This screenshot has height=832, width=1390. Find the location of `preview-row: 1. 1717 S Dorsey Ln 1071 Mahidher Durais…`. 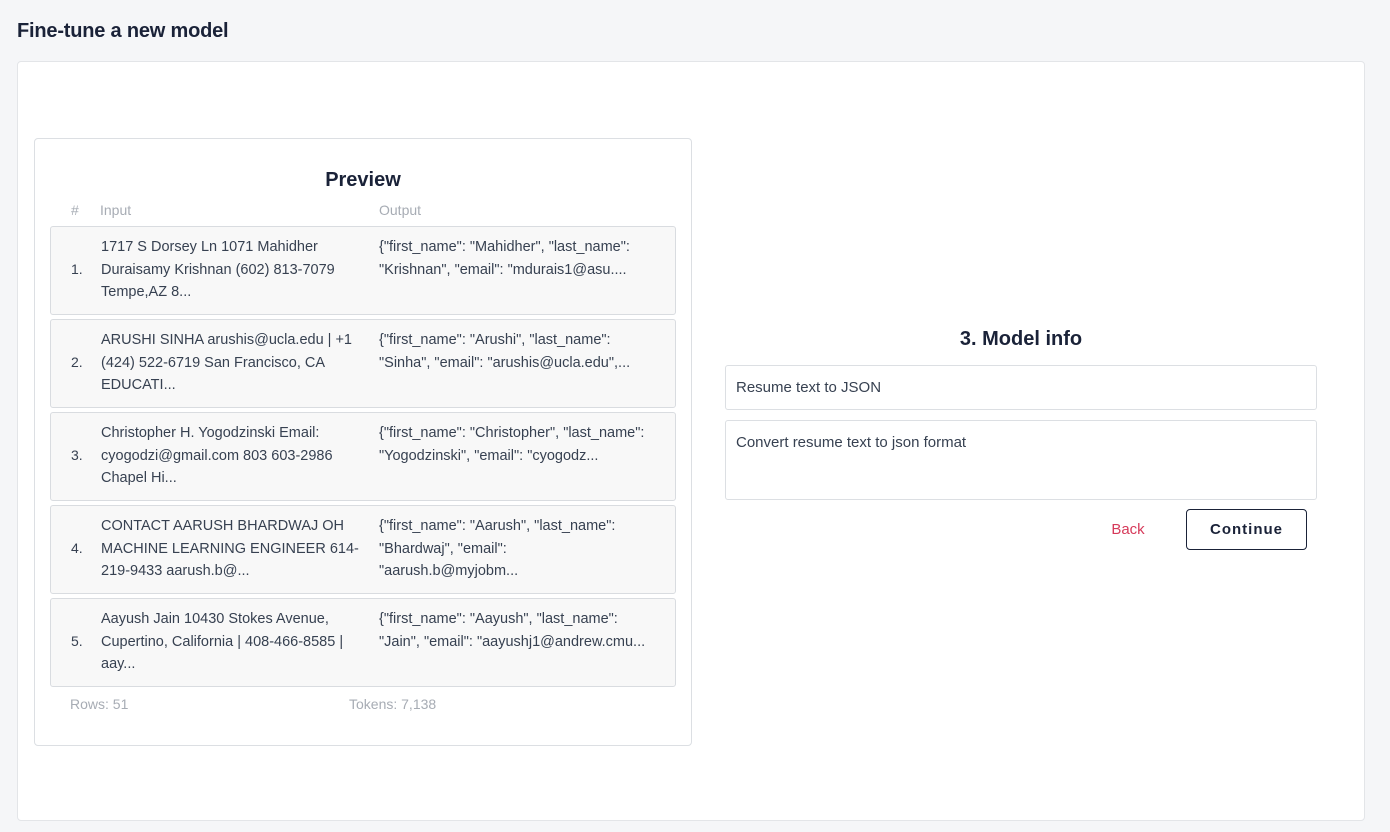

preview-row: 1. 1717 S Dorsey Ln 1071 Mahidher Durais… is located at coordinates (363, 270).